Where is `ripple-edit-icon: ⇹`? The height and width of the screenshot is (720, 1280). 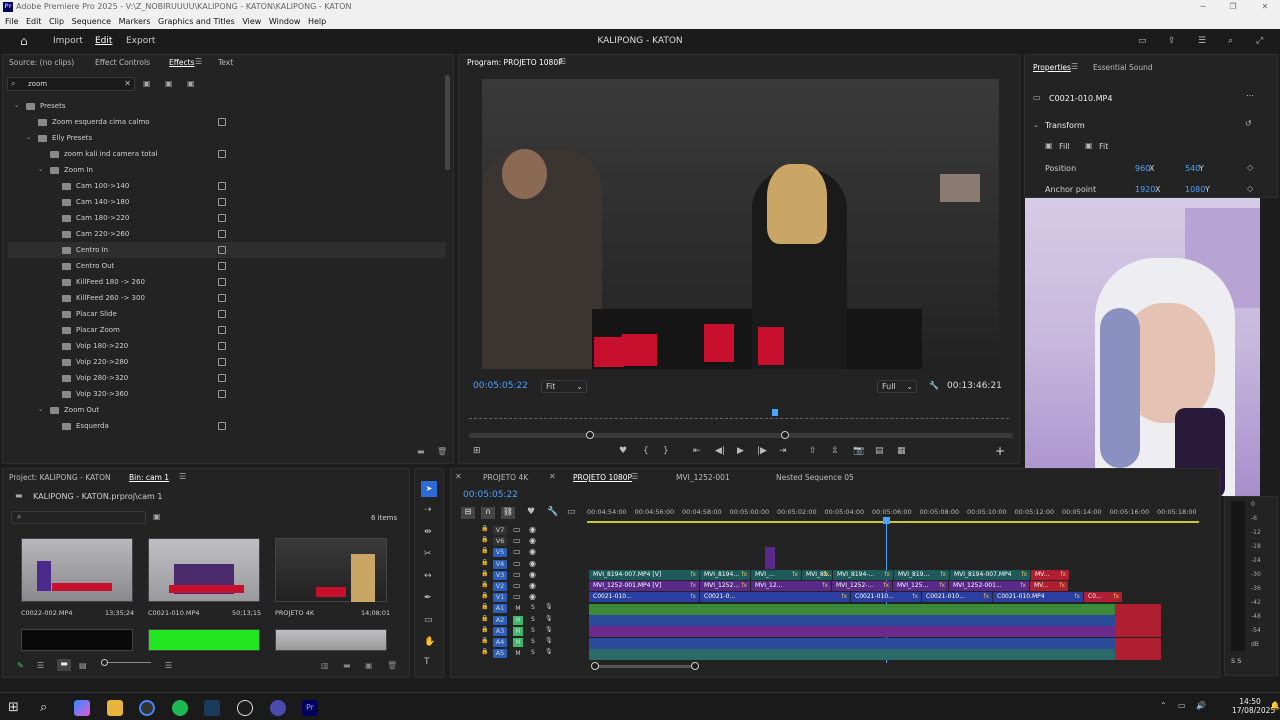
ripple-edit-icon: ⇹ is located at coordinates (428, 532).